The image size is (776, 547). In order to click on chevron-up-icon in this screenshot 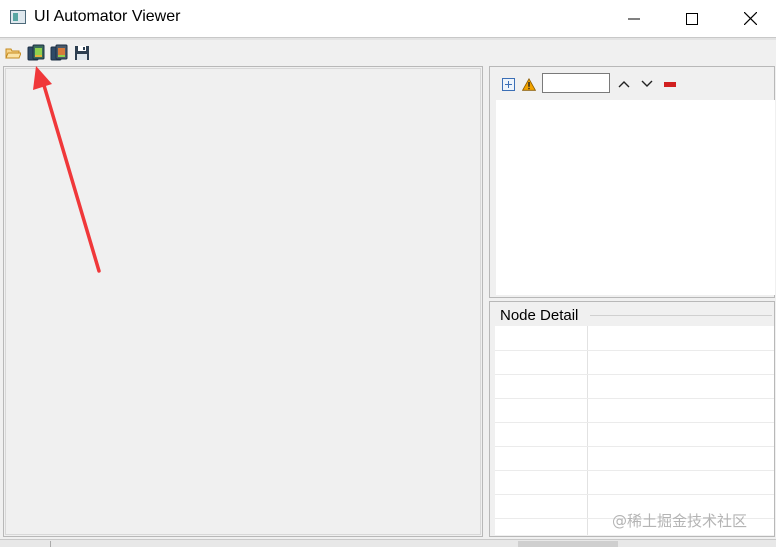, I will do `click(624, 84)`.